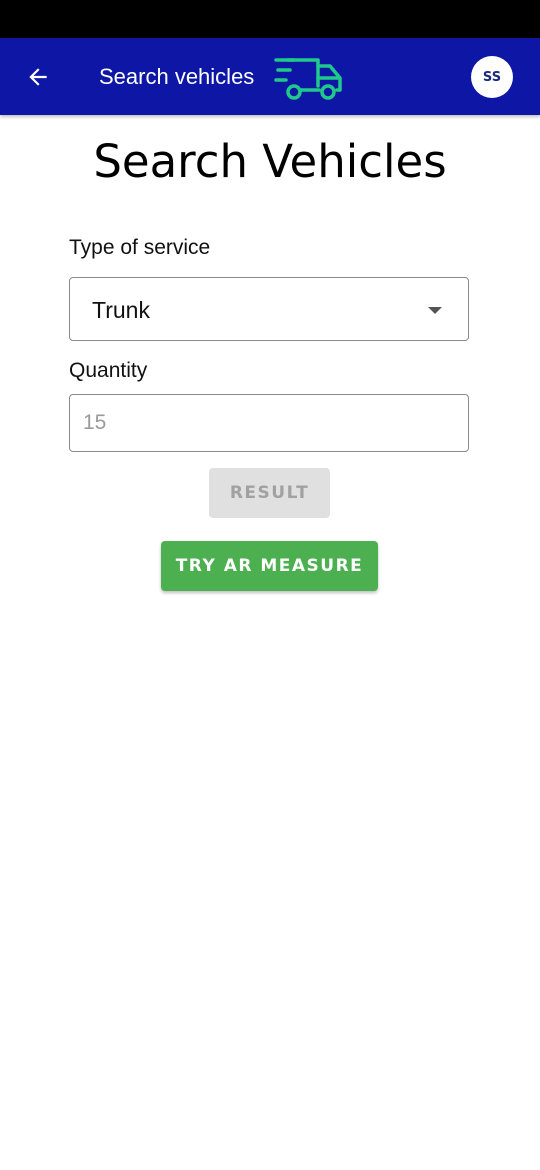 The width and height of the screenshot is (540, 1170). I want to click on arrow-left-icon, so click(38, 77).